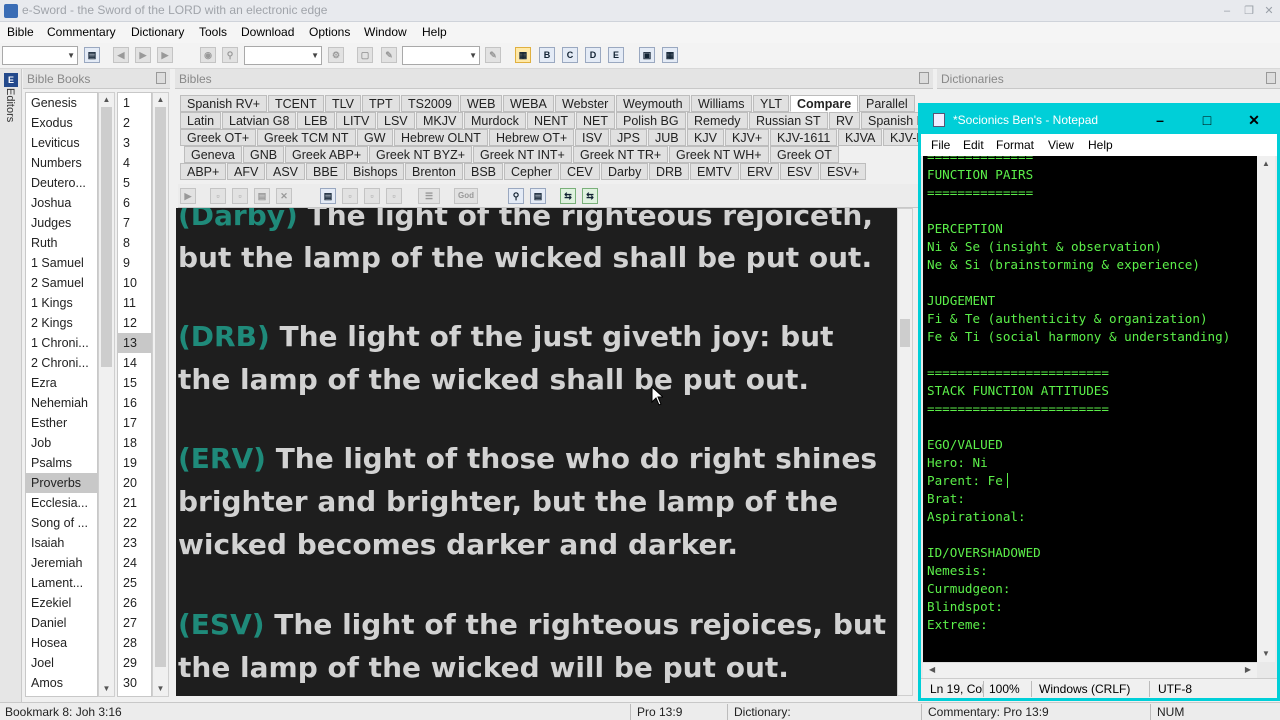 The width and height of the screenshot is (1280, 720). What do you see at coordinates (61, 383) in the screenshot?
I see `book-item: Ezra` at bounding box center [61, 383].